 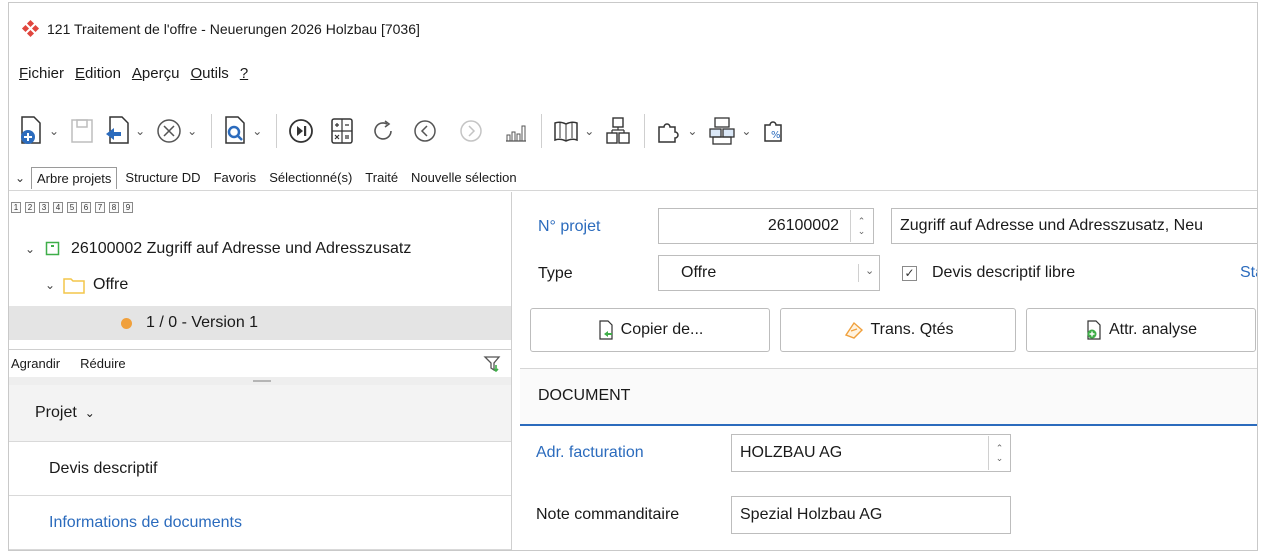 What do you see at coordinates (260, 523) in the screenshot?
I see `nav-item-informations-documents: Informations de documents` at bounding box center [260, 523].